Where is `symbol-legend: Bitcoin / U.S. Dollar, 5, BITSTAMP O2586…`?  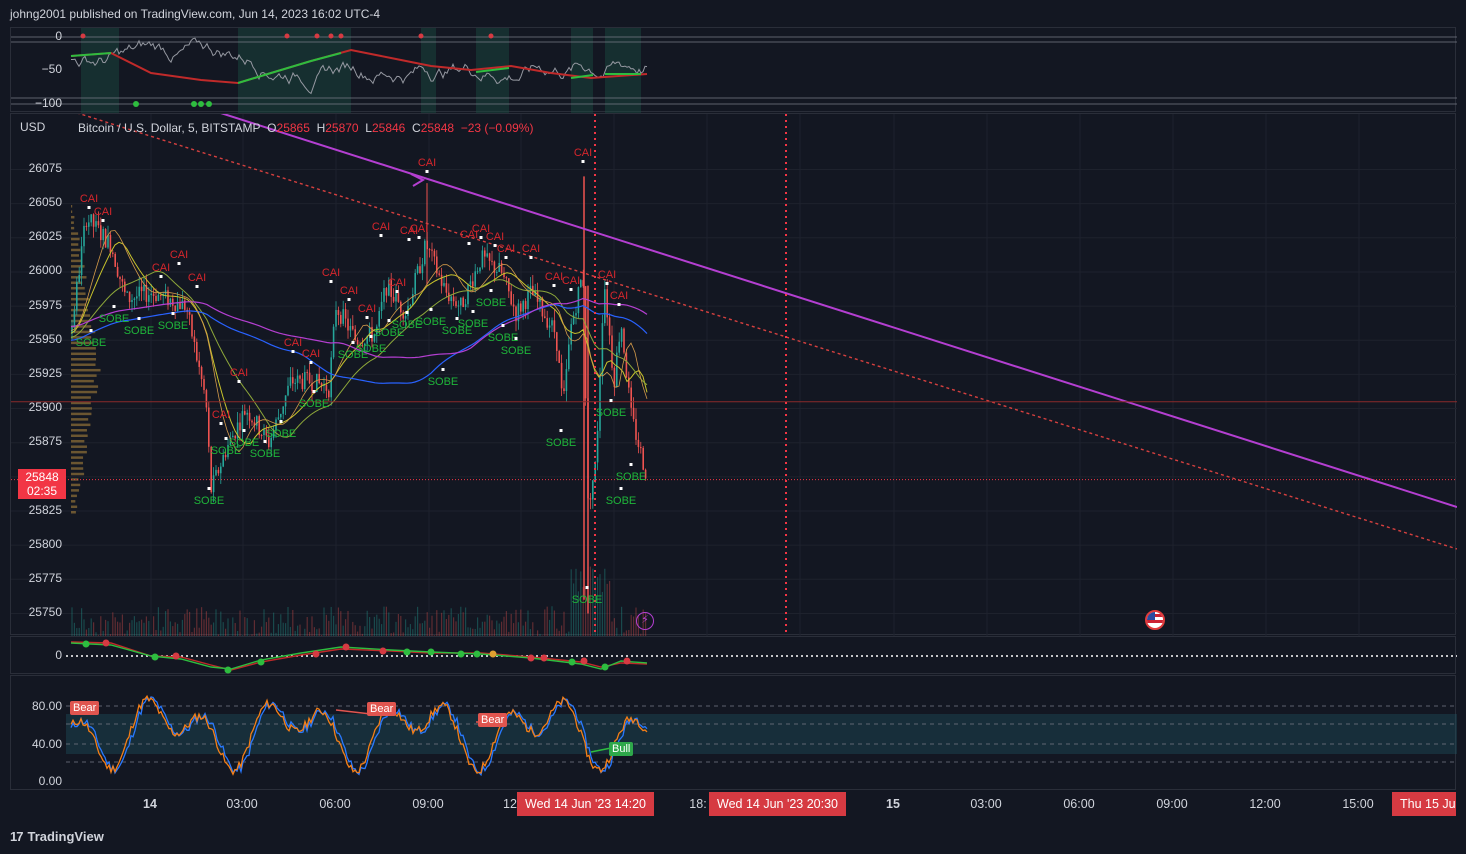
symbol-legend: Bitcoin / U.S. Dollar, 5, BITSTAMP O2586… is located at coordinates (305, 128).